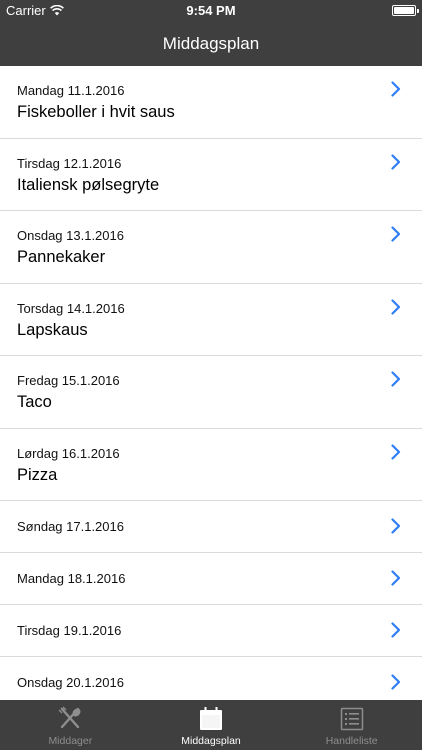  I want to click on day-date: Mandag 11.1.2016, so click(71, 90).